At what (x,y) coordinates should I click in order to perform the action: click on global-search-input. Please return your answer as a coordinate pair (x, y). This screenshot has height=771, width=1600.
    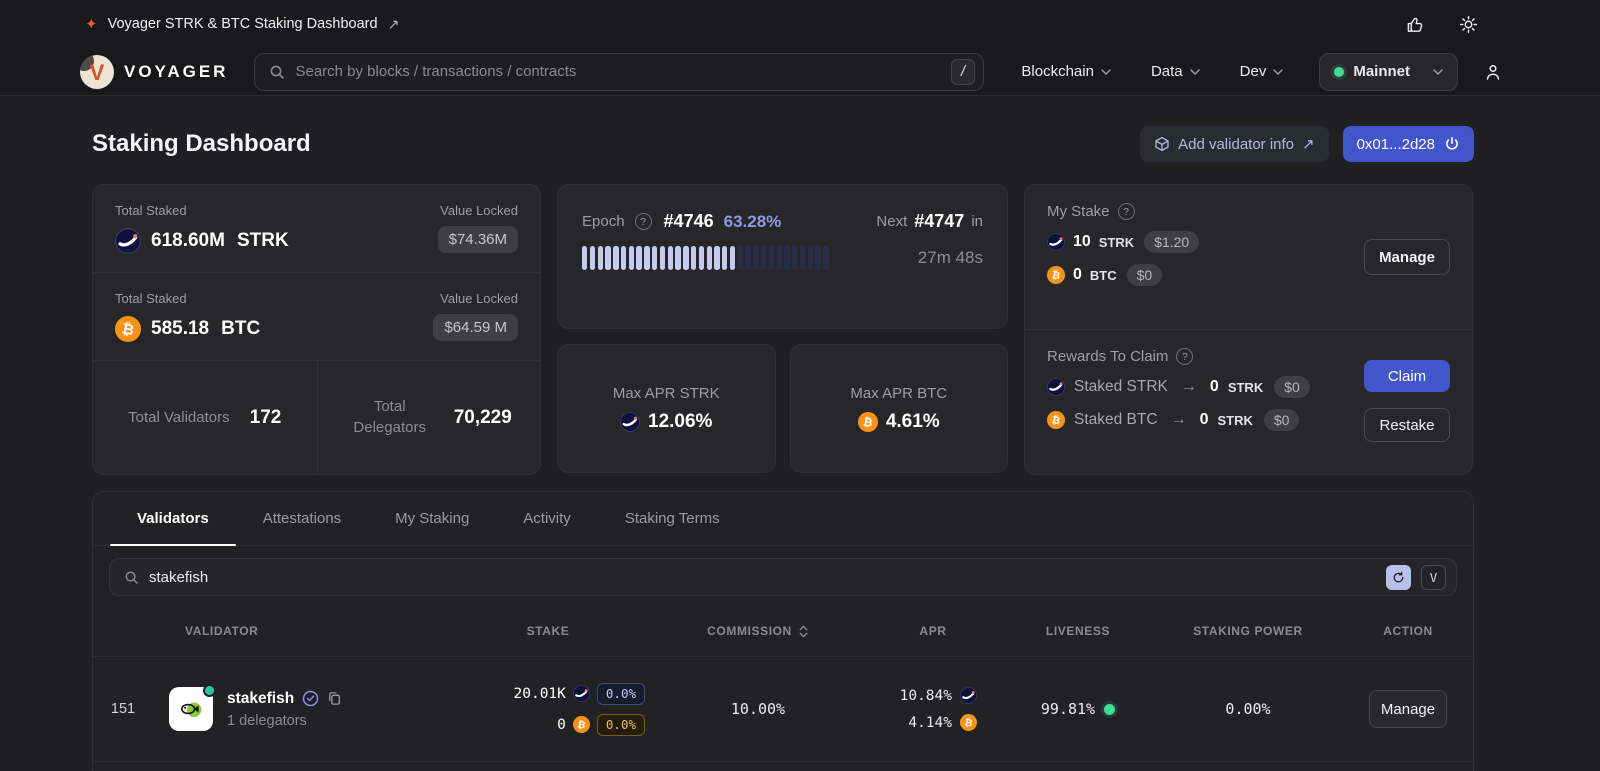
    Looking at the image, I should click on (618, 71).